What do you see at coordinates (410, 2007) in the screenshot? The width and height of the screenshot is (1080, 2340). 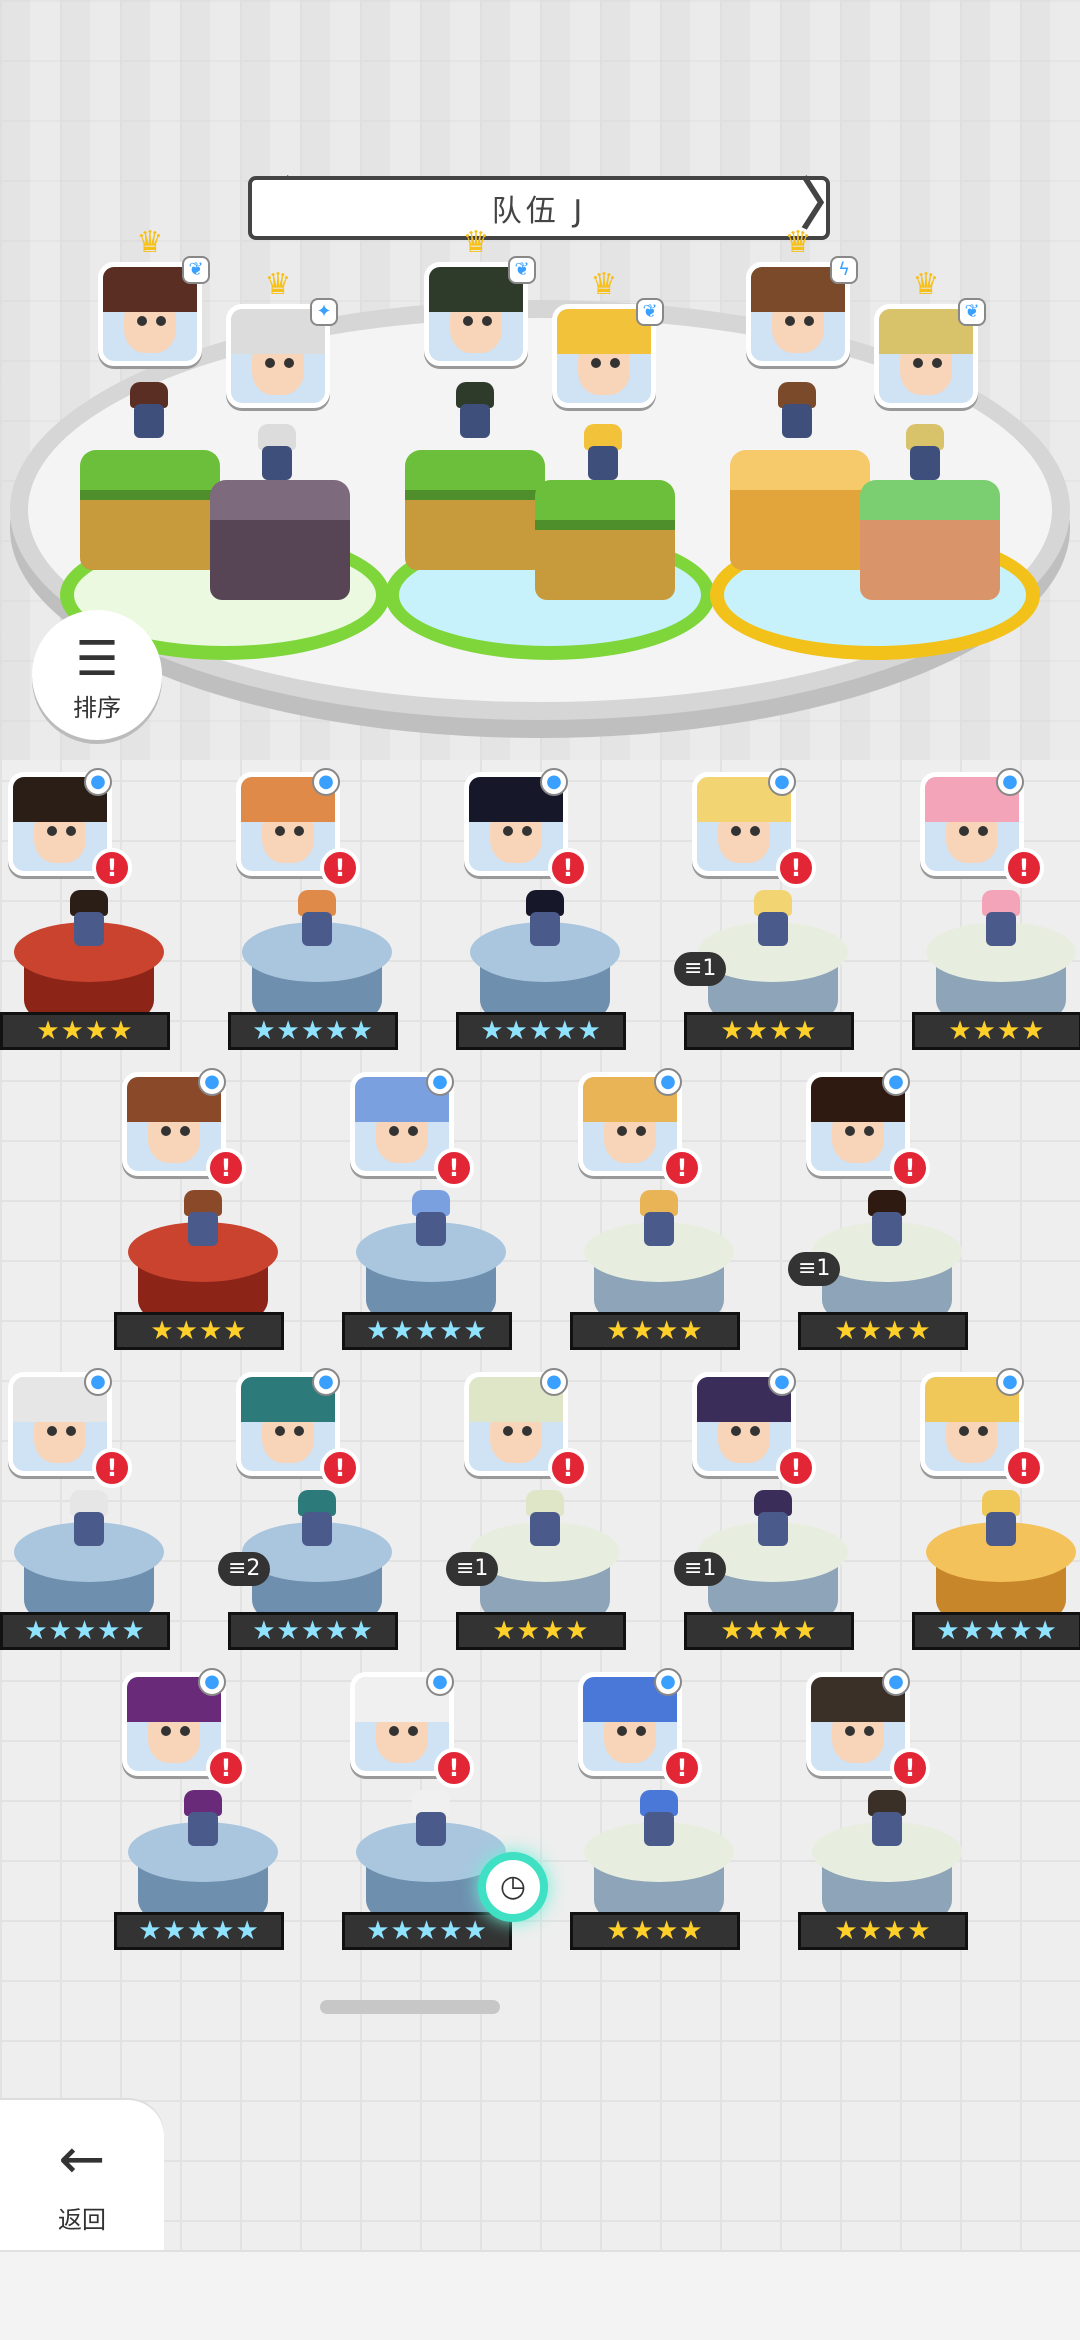 I see `scroll-handle` at bounding box center [410, 2007].